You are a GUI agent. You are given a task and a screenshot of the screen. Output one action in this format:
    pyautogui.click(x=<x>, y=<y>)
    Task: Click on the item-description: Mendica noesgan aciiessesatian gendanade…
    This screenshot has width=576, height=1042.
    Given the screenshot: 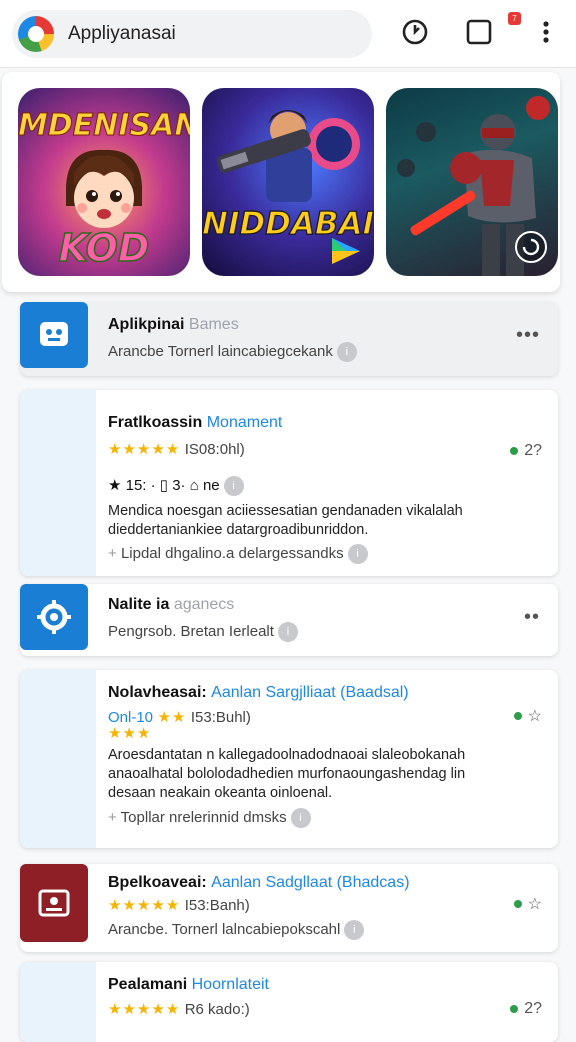 What is the action you would take?
    pyautogui.click(x=285, y=511)
    